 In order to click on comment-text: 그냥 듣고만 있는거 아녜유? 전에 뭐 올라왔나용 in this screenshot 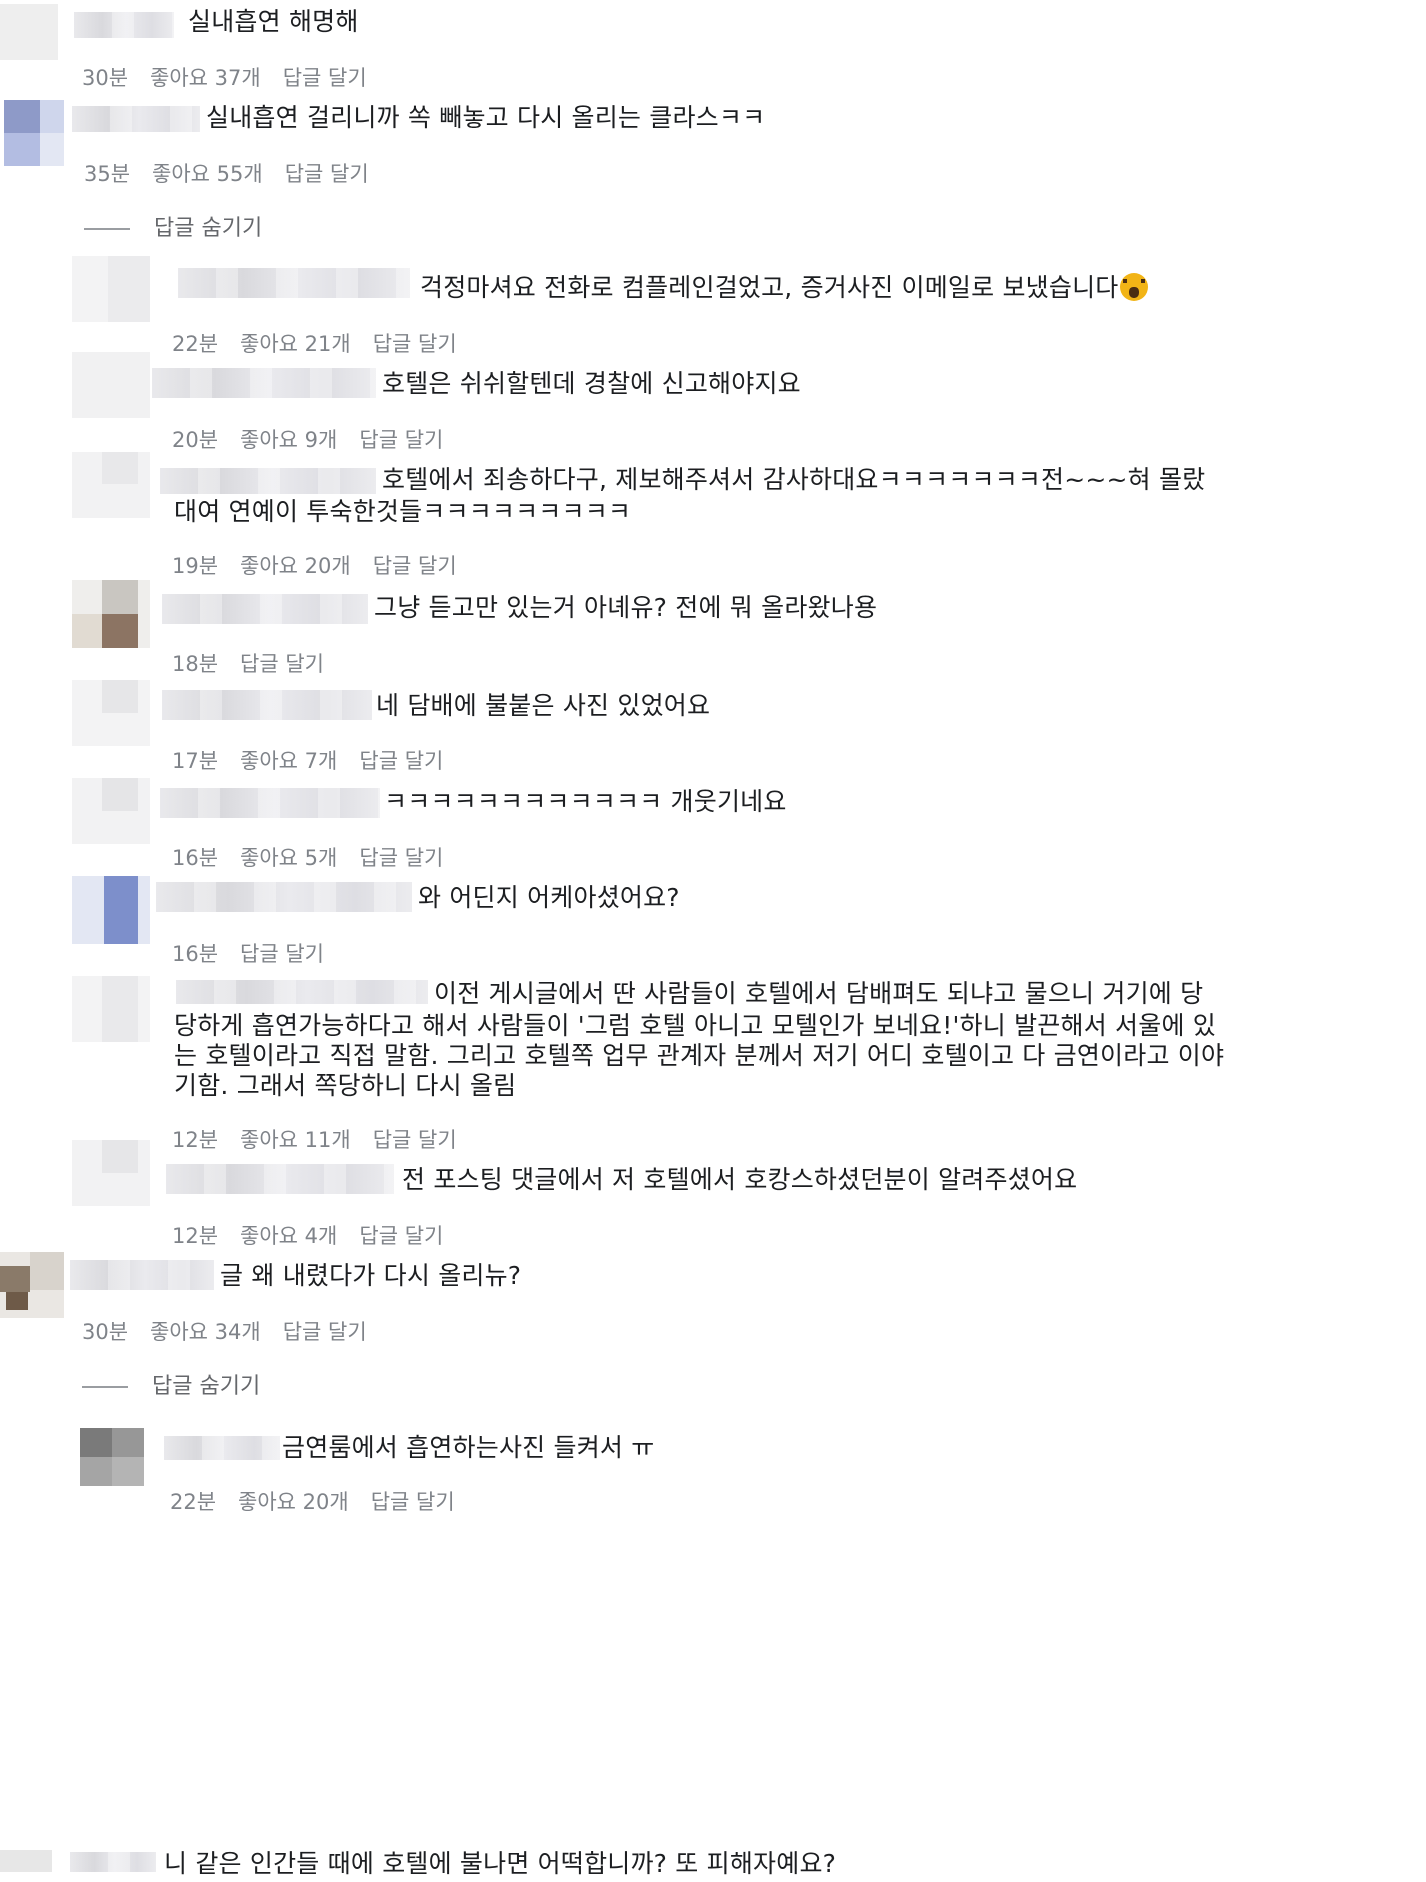, I will do `click(626, 607)`.